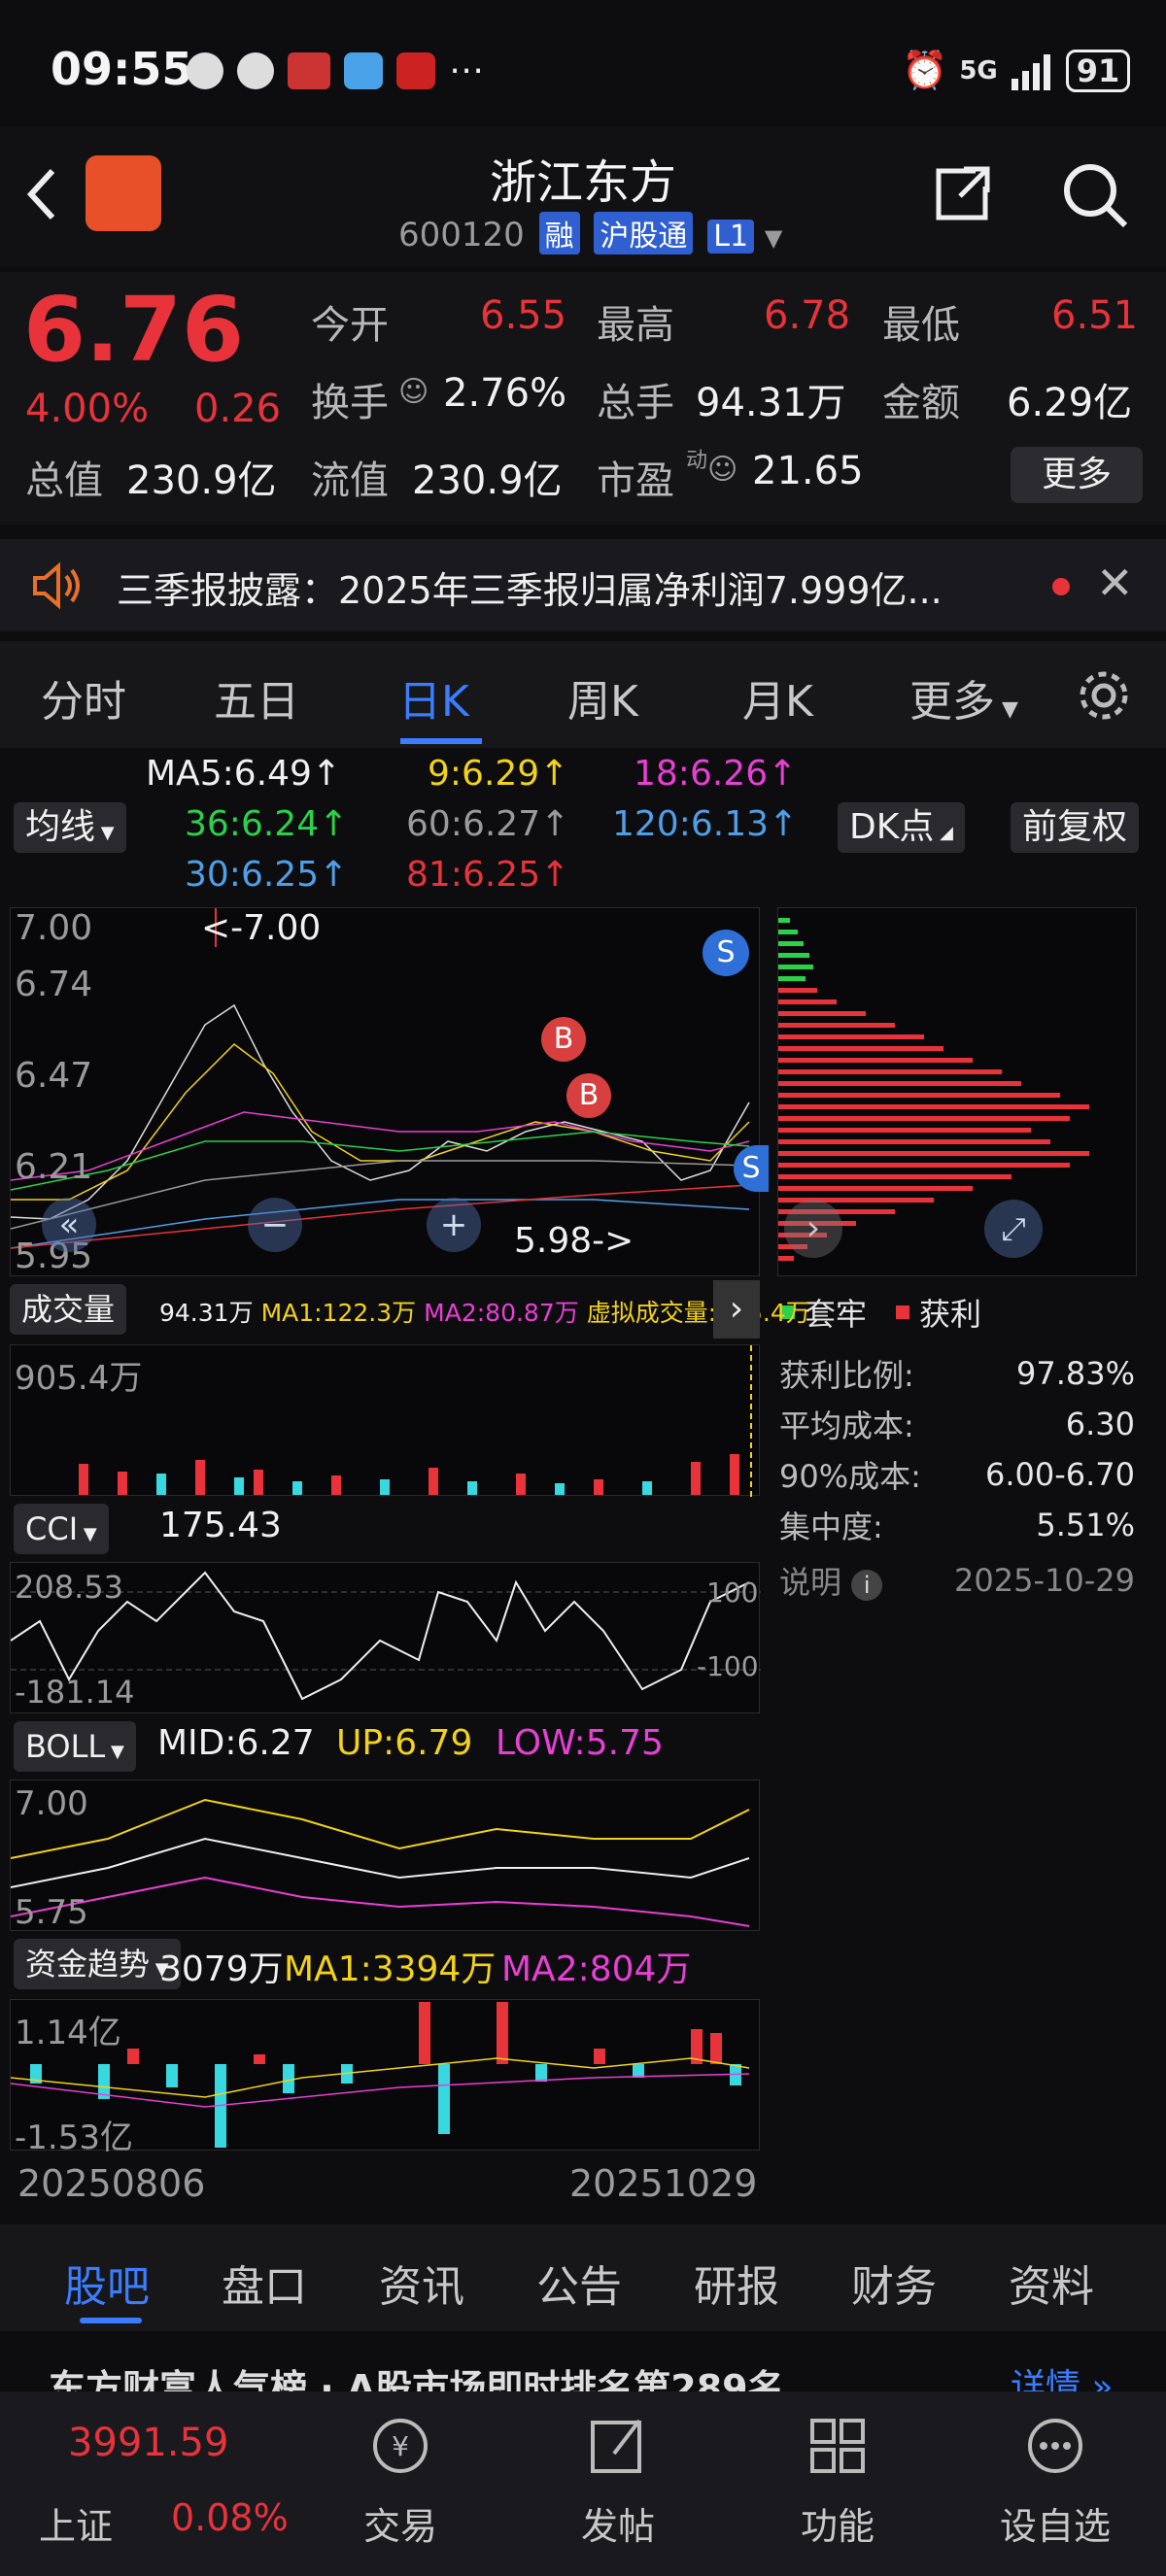 The width and height of the screenshot is (1166, 2576). What do you see at coordinates (1104, 695) in the screenshot?
I see `settings-gear-icon` at bounding box center [1104, 695].